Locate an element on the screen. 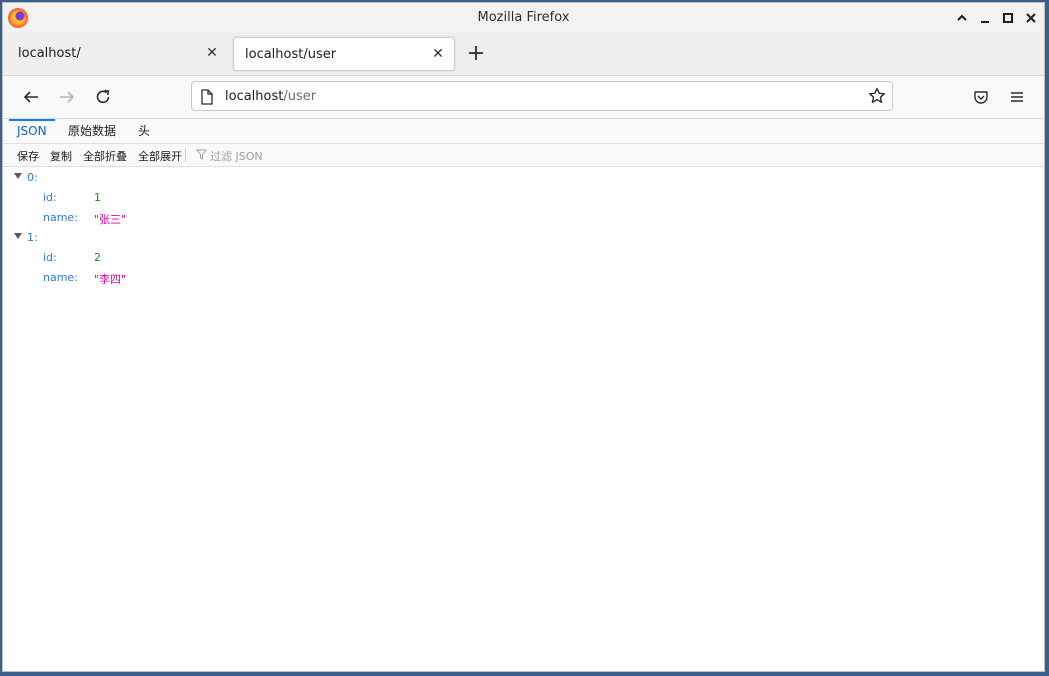 The image size is (1049, 676). minimize-icon is located at coordinates (985, 18).